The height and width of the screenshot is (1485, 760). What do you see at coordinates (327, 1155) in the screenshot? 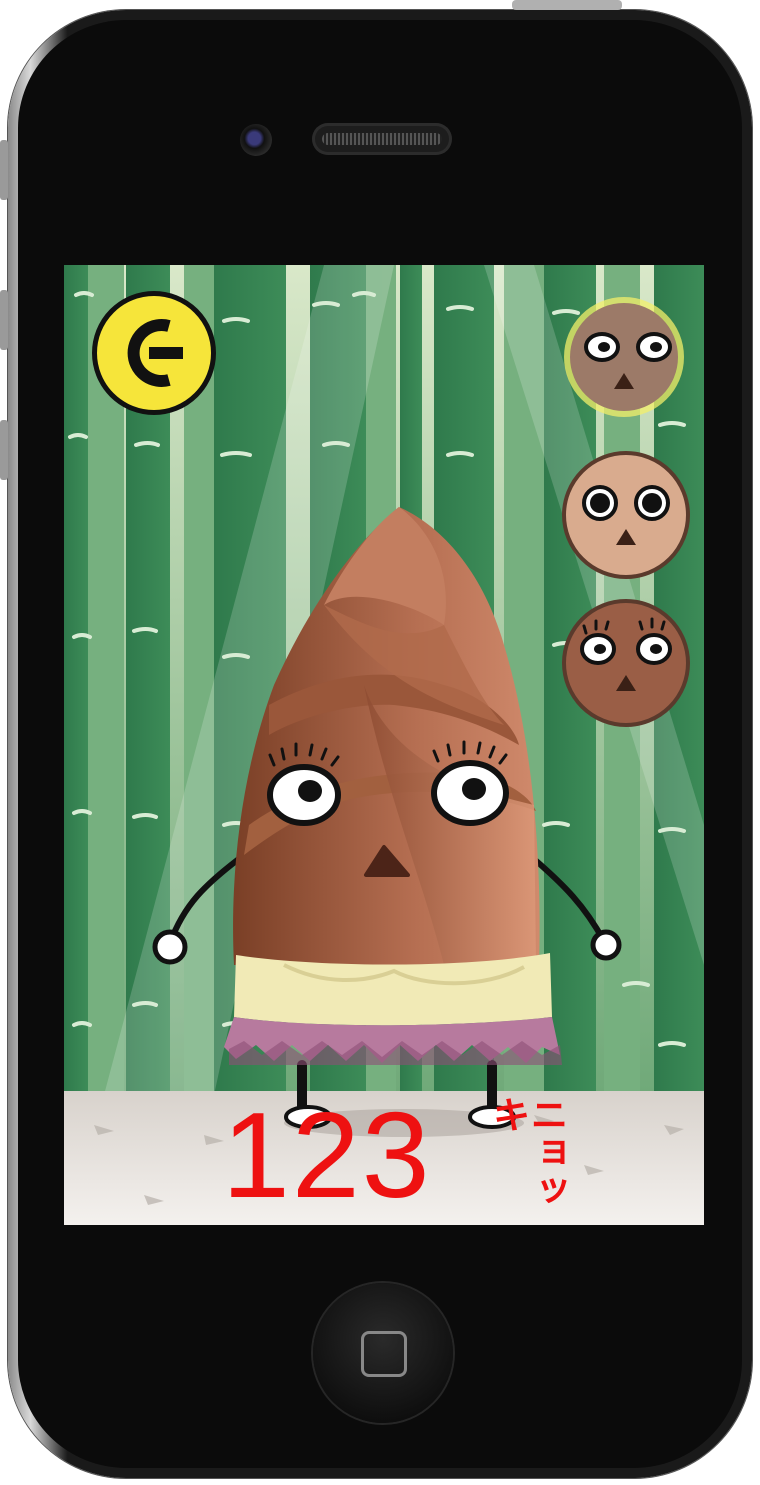
I see `tap-counter: 123` at bounding box center [327, 1155].